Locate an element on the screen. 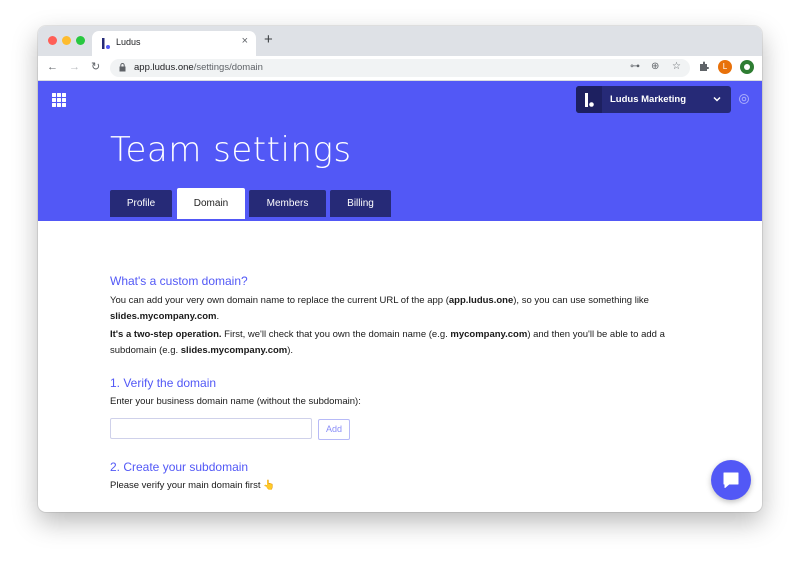 The height and width of the screenshot is (562, 800). tab-strip: Ludus × + is located at coordinates (400, 41).